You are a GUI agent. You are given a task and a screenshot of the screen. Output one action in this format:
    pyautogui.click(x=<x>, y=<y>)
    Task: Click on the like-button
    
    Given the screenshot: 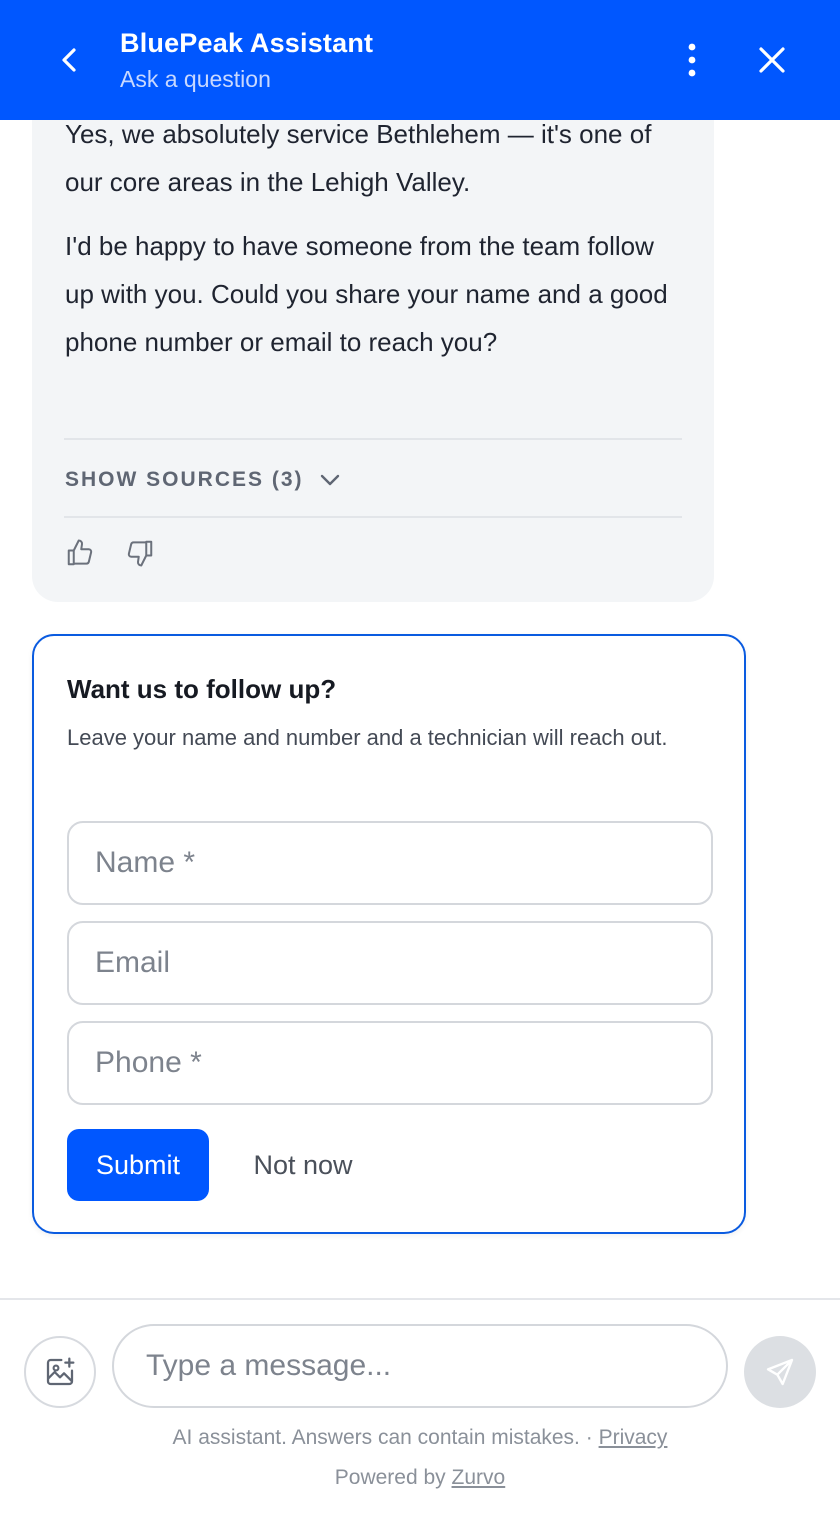 What is the action you would take?
    pyautogui.click(x=80, y=553)
    